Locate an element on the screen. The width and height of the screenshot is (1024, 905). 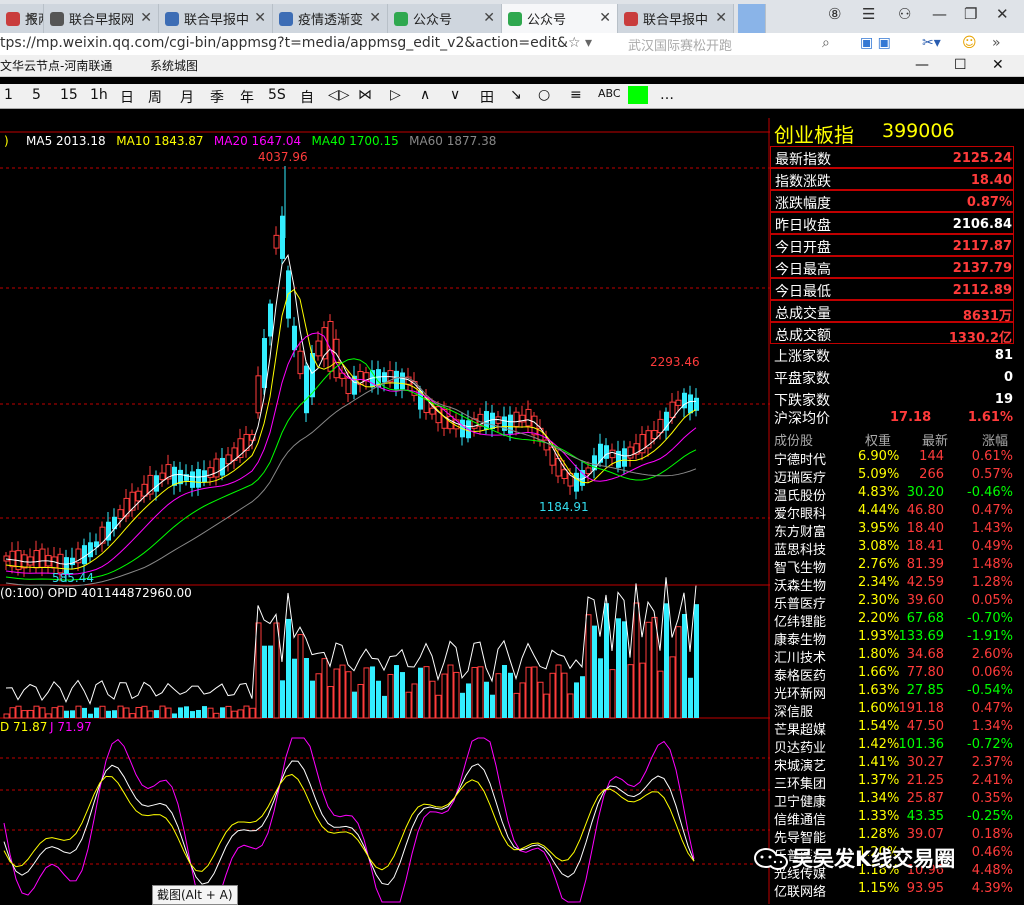
toolbar-item: 日 is located at coordinates (127, 97).